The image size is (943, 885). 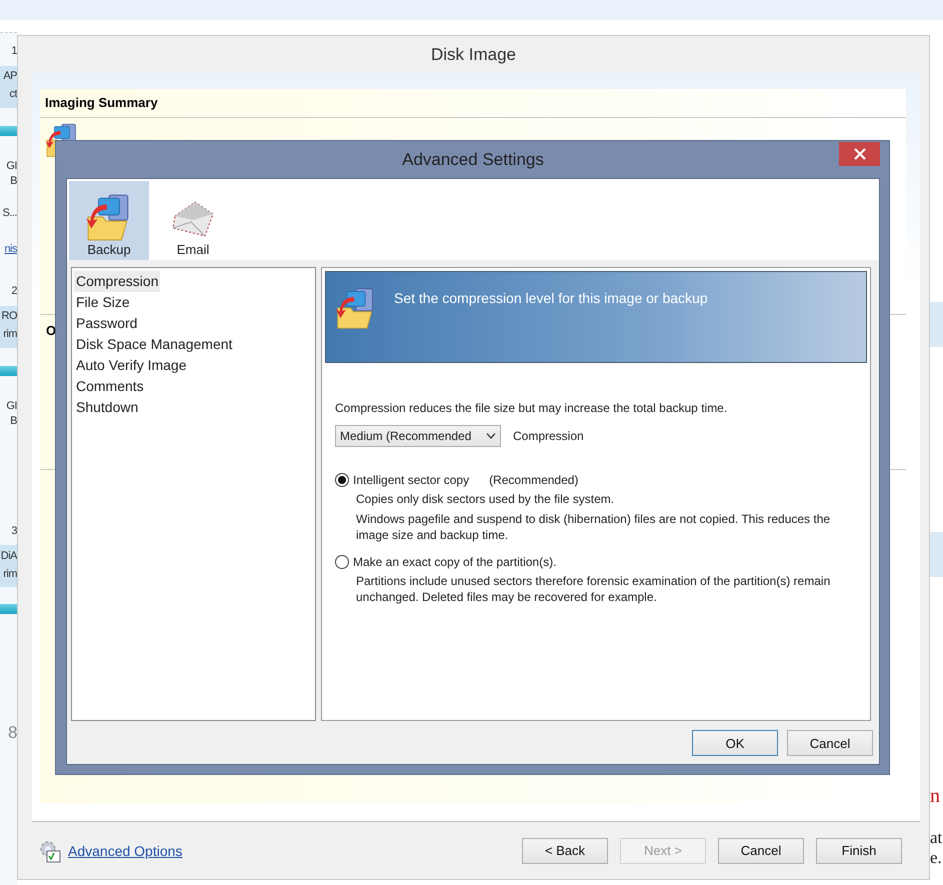 I want to click on text-fragment: RO, so click(x=9, y=316).